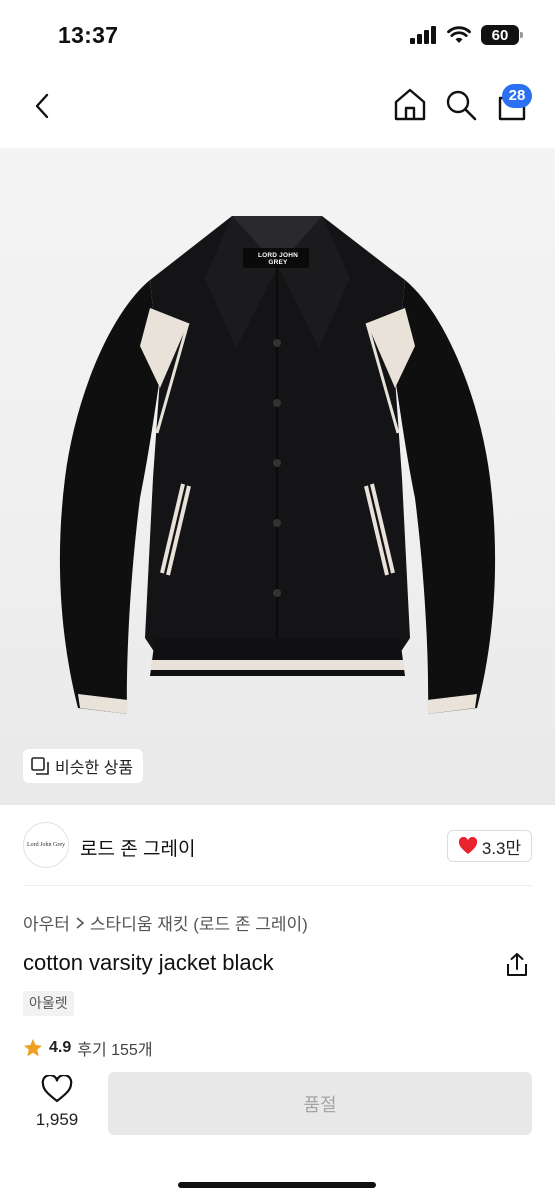  I want to click on divider, so click(277, 885).